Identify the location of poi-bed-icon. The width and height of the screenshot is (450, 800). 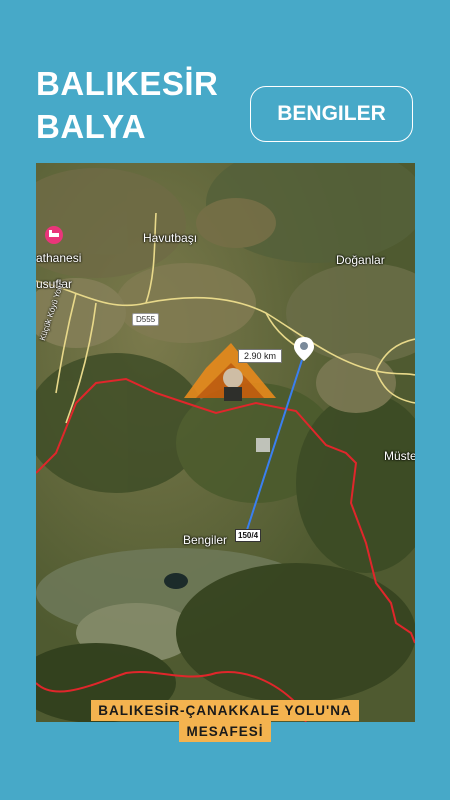
(54, 235).